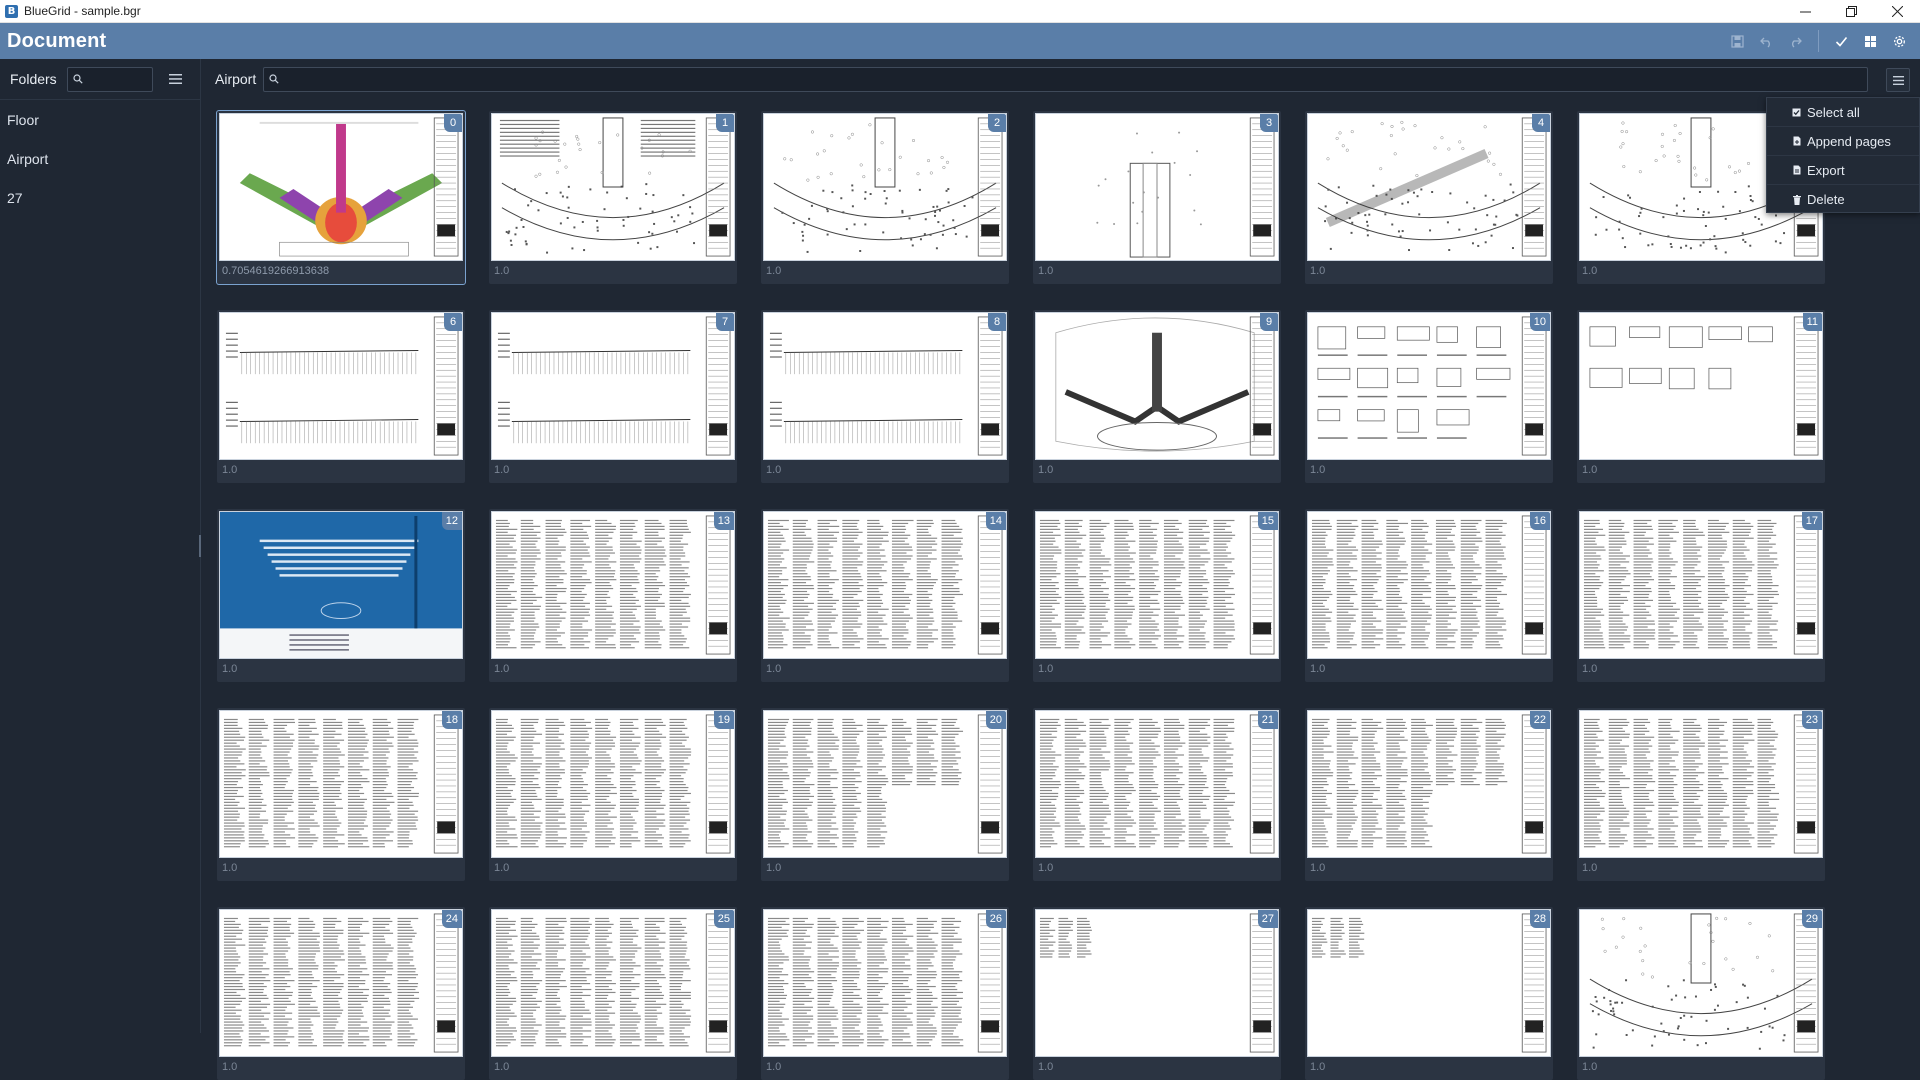 The width and height of the screenshot is (1920, 1080). What do you see at coordinates (1429, 993) in the screenshot?
I see `page-thumbnail-card: 281.0` at bounding box center [1429, 993].